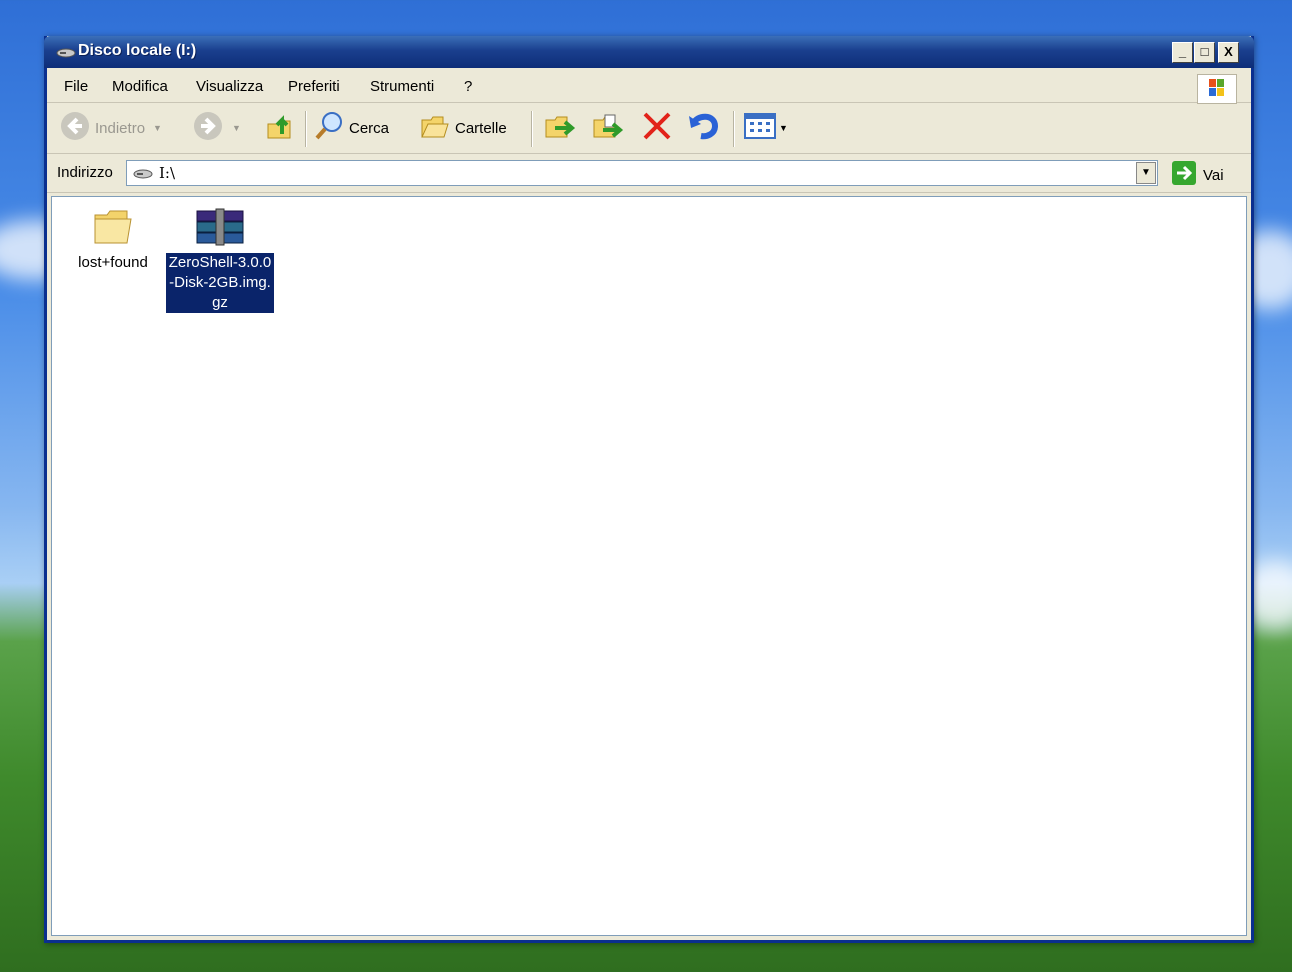 This screenshot has width=1292, height=972. Describe the element at coordinates (314, 86) in the screenshot. I see `menu-preferiti: Preferiti` at that location.